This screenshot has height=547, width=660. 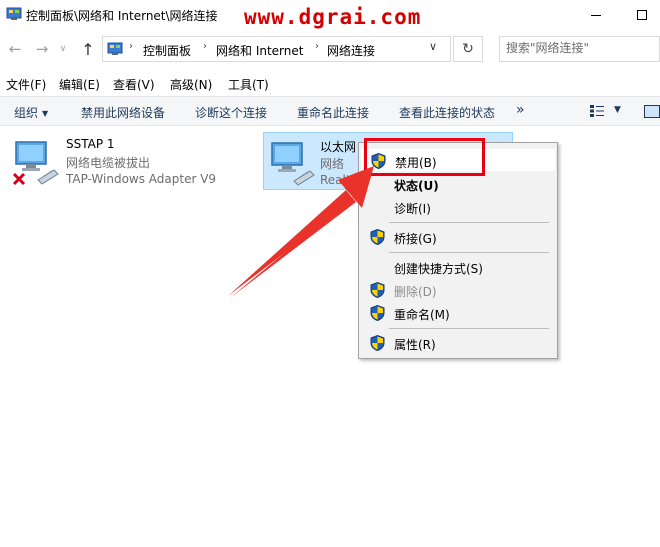 I want to click on context-menu-item-rename: 重命名(M), so click(x=458, y=313).